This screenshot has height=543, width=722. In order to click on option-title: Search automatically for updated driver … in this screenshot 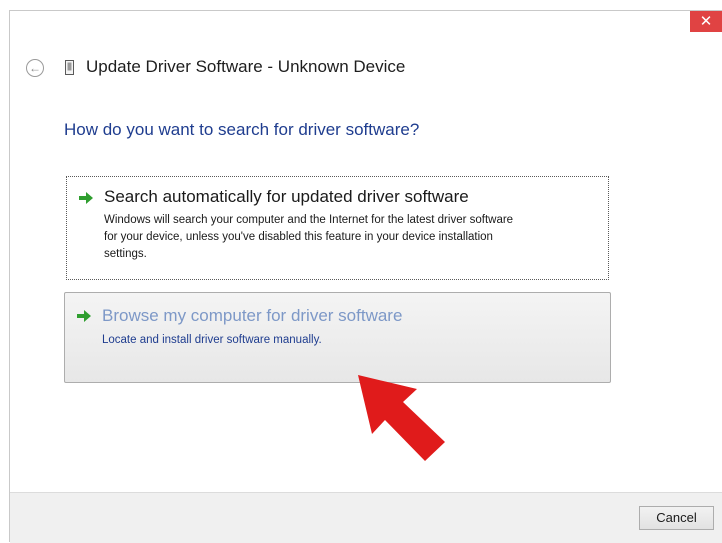, I will do `click(286, 197)`.